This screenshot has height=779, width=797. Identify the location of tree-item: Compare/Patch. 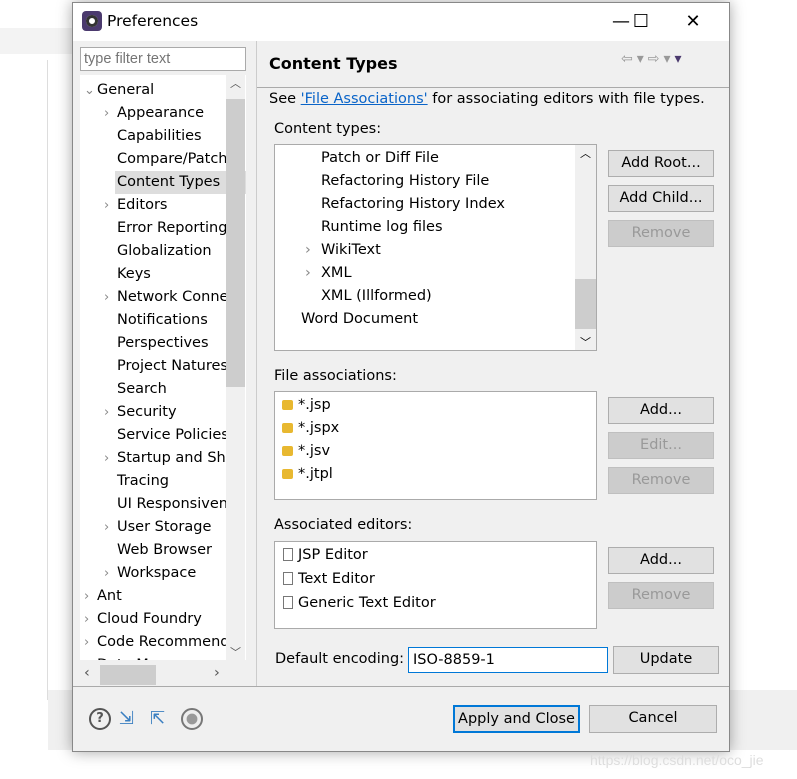
(154, 159).